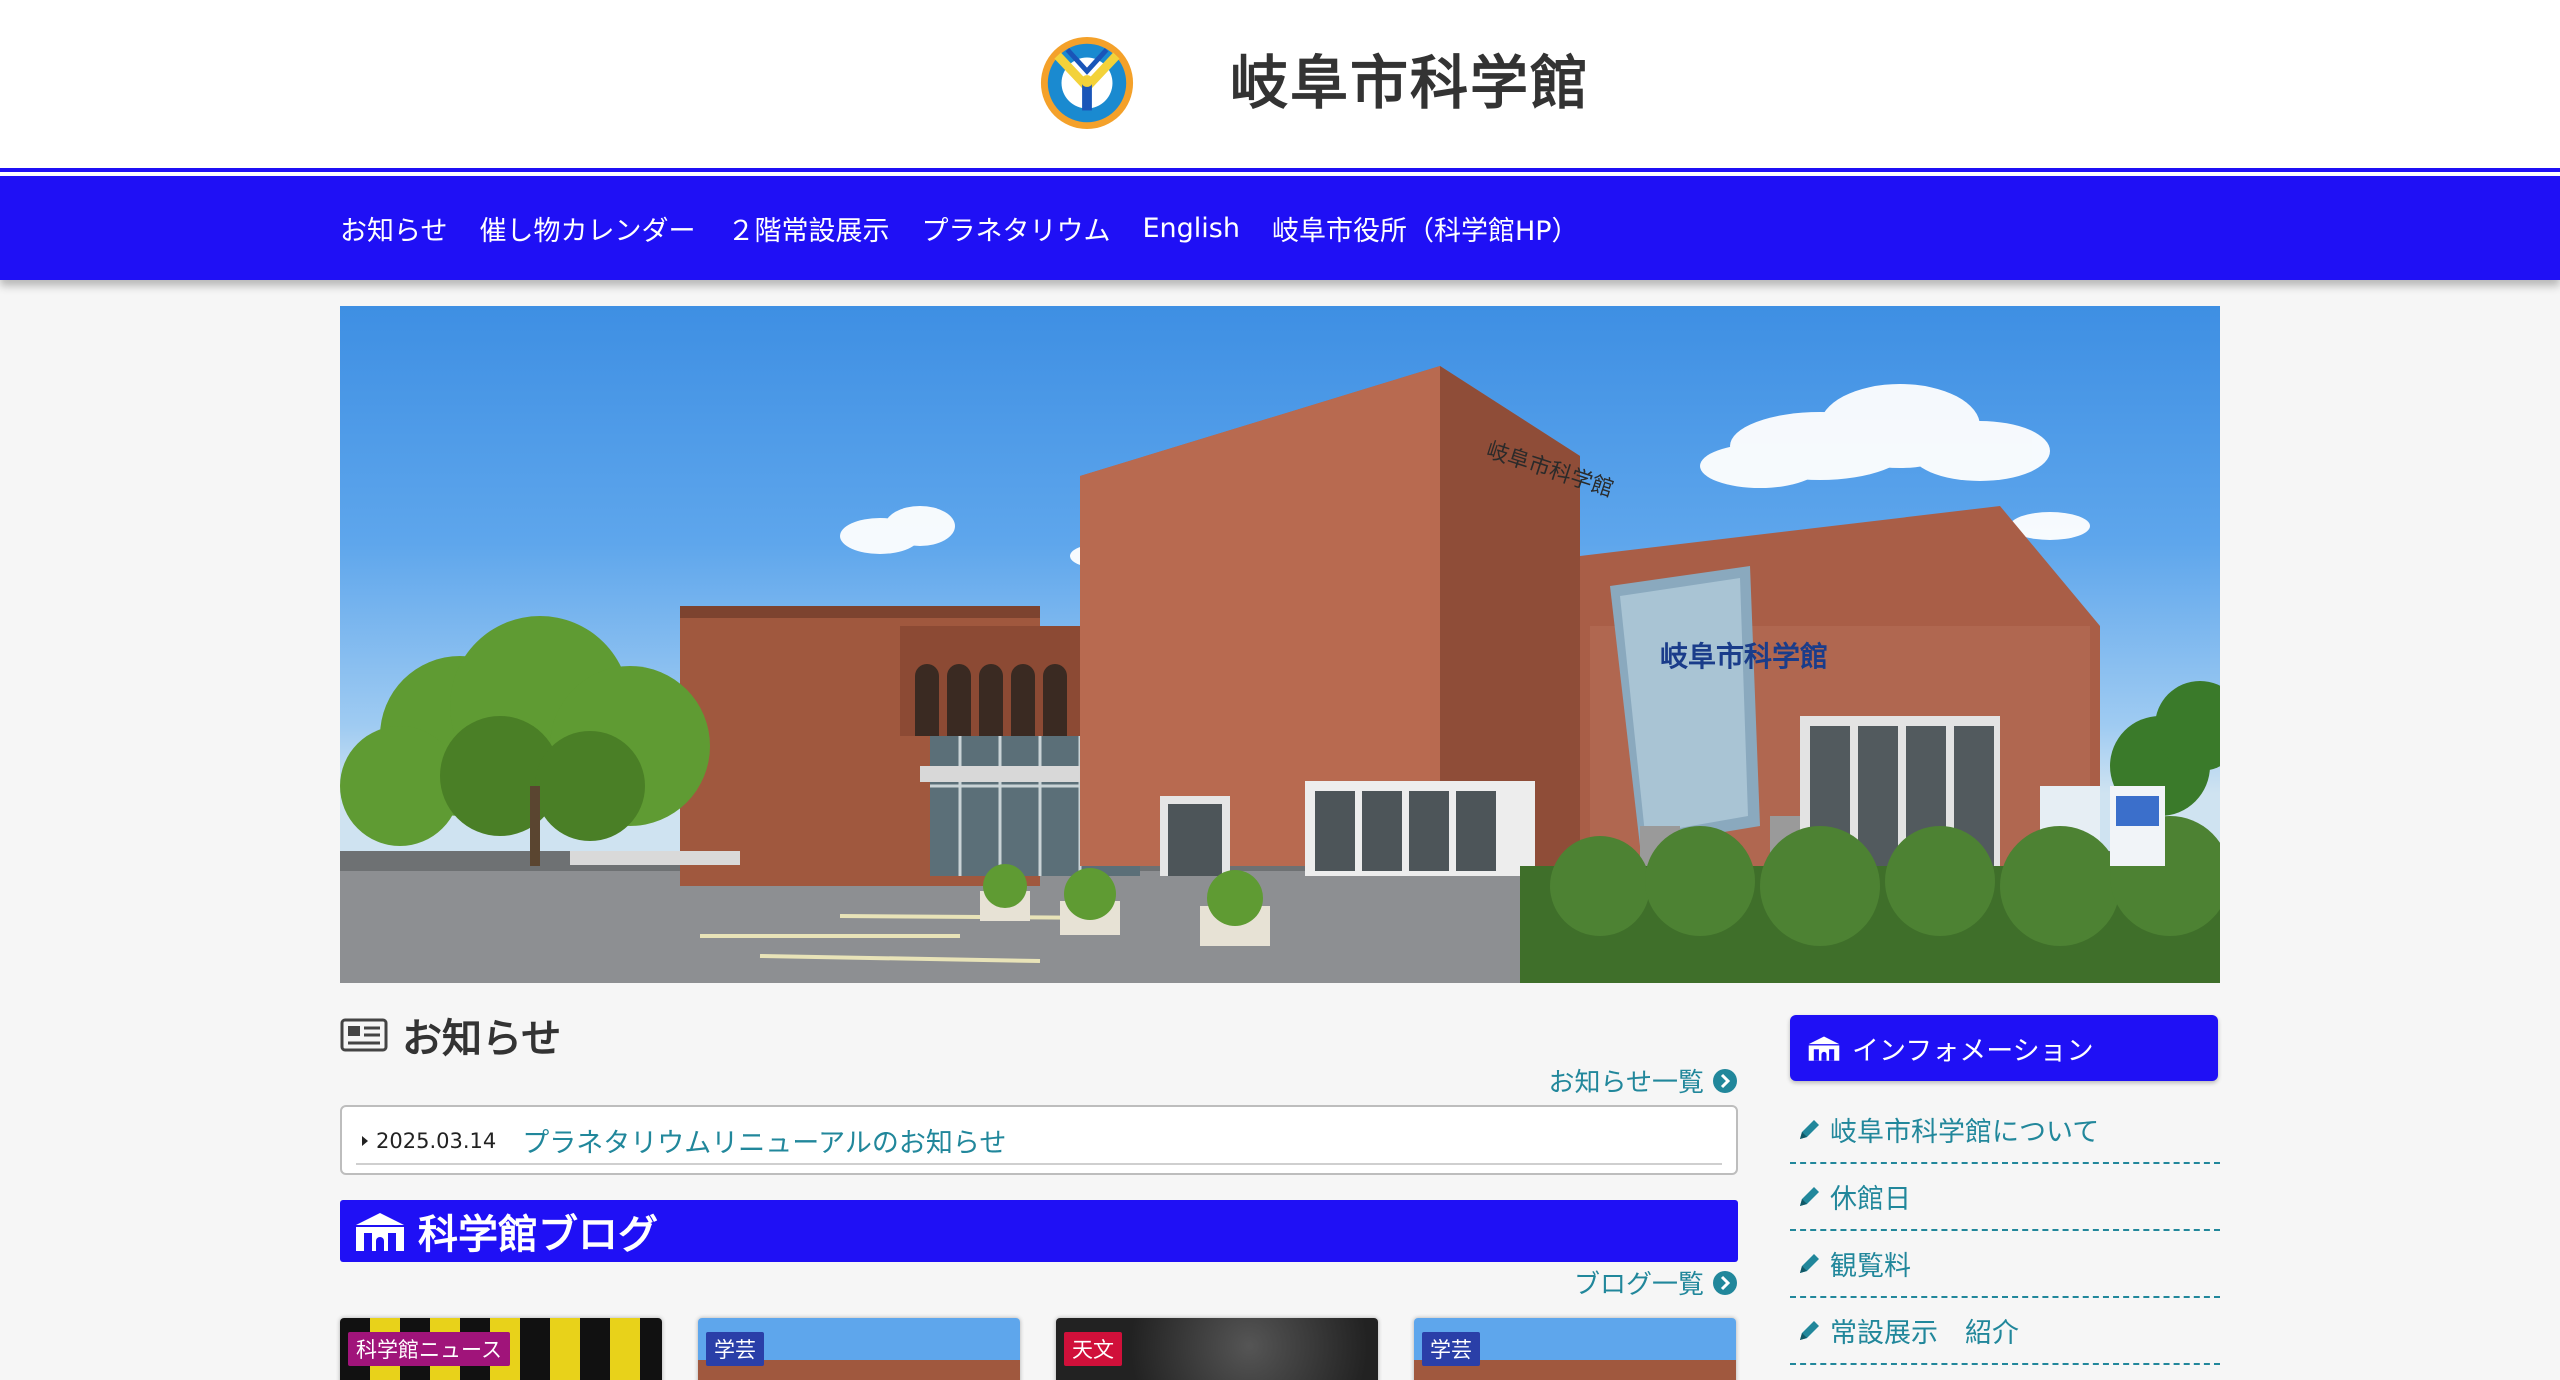 Image resolution: width=2560 pixels, height=1380 pixels. What do you see at coordinates (808, 228) in the screenshot?
I see `nav-item-2f-exhibits: ２階常設展示` at bounding box center [808, 228].